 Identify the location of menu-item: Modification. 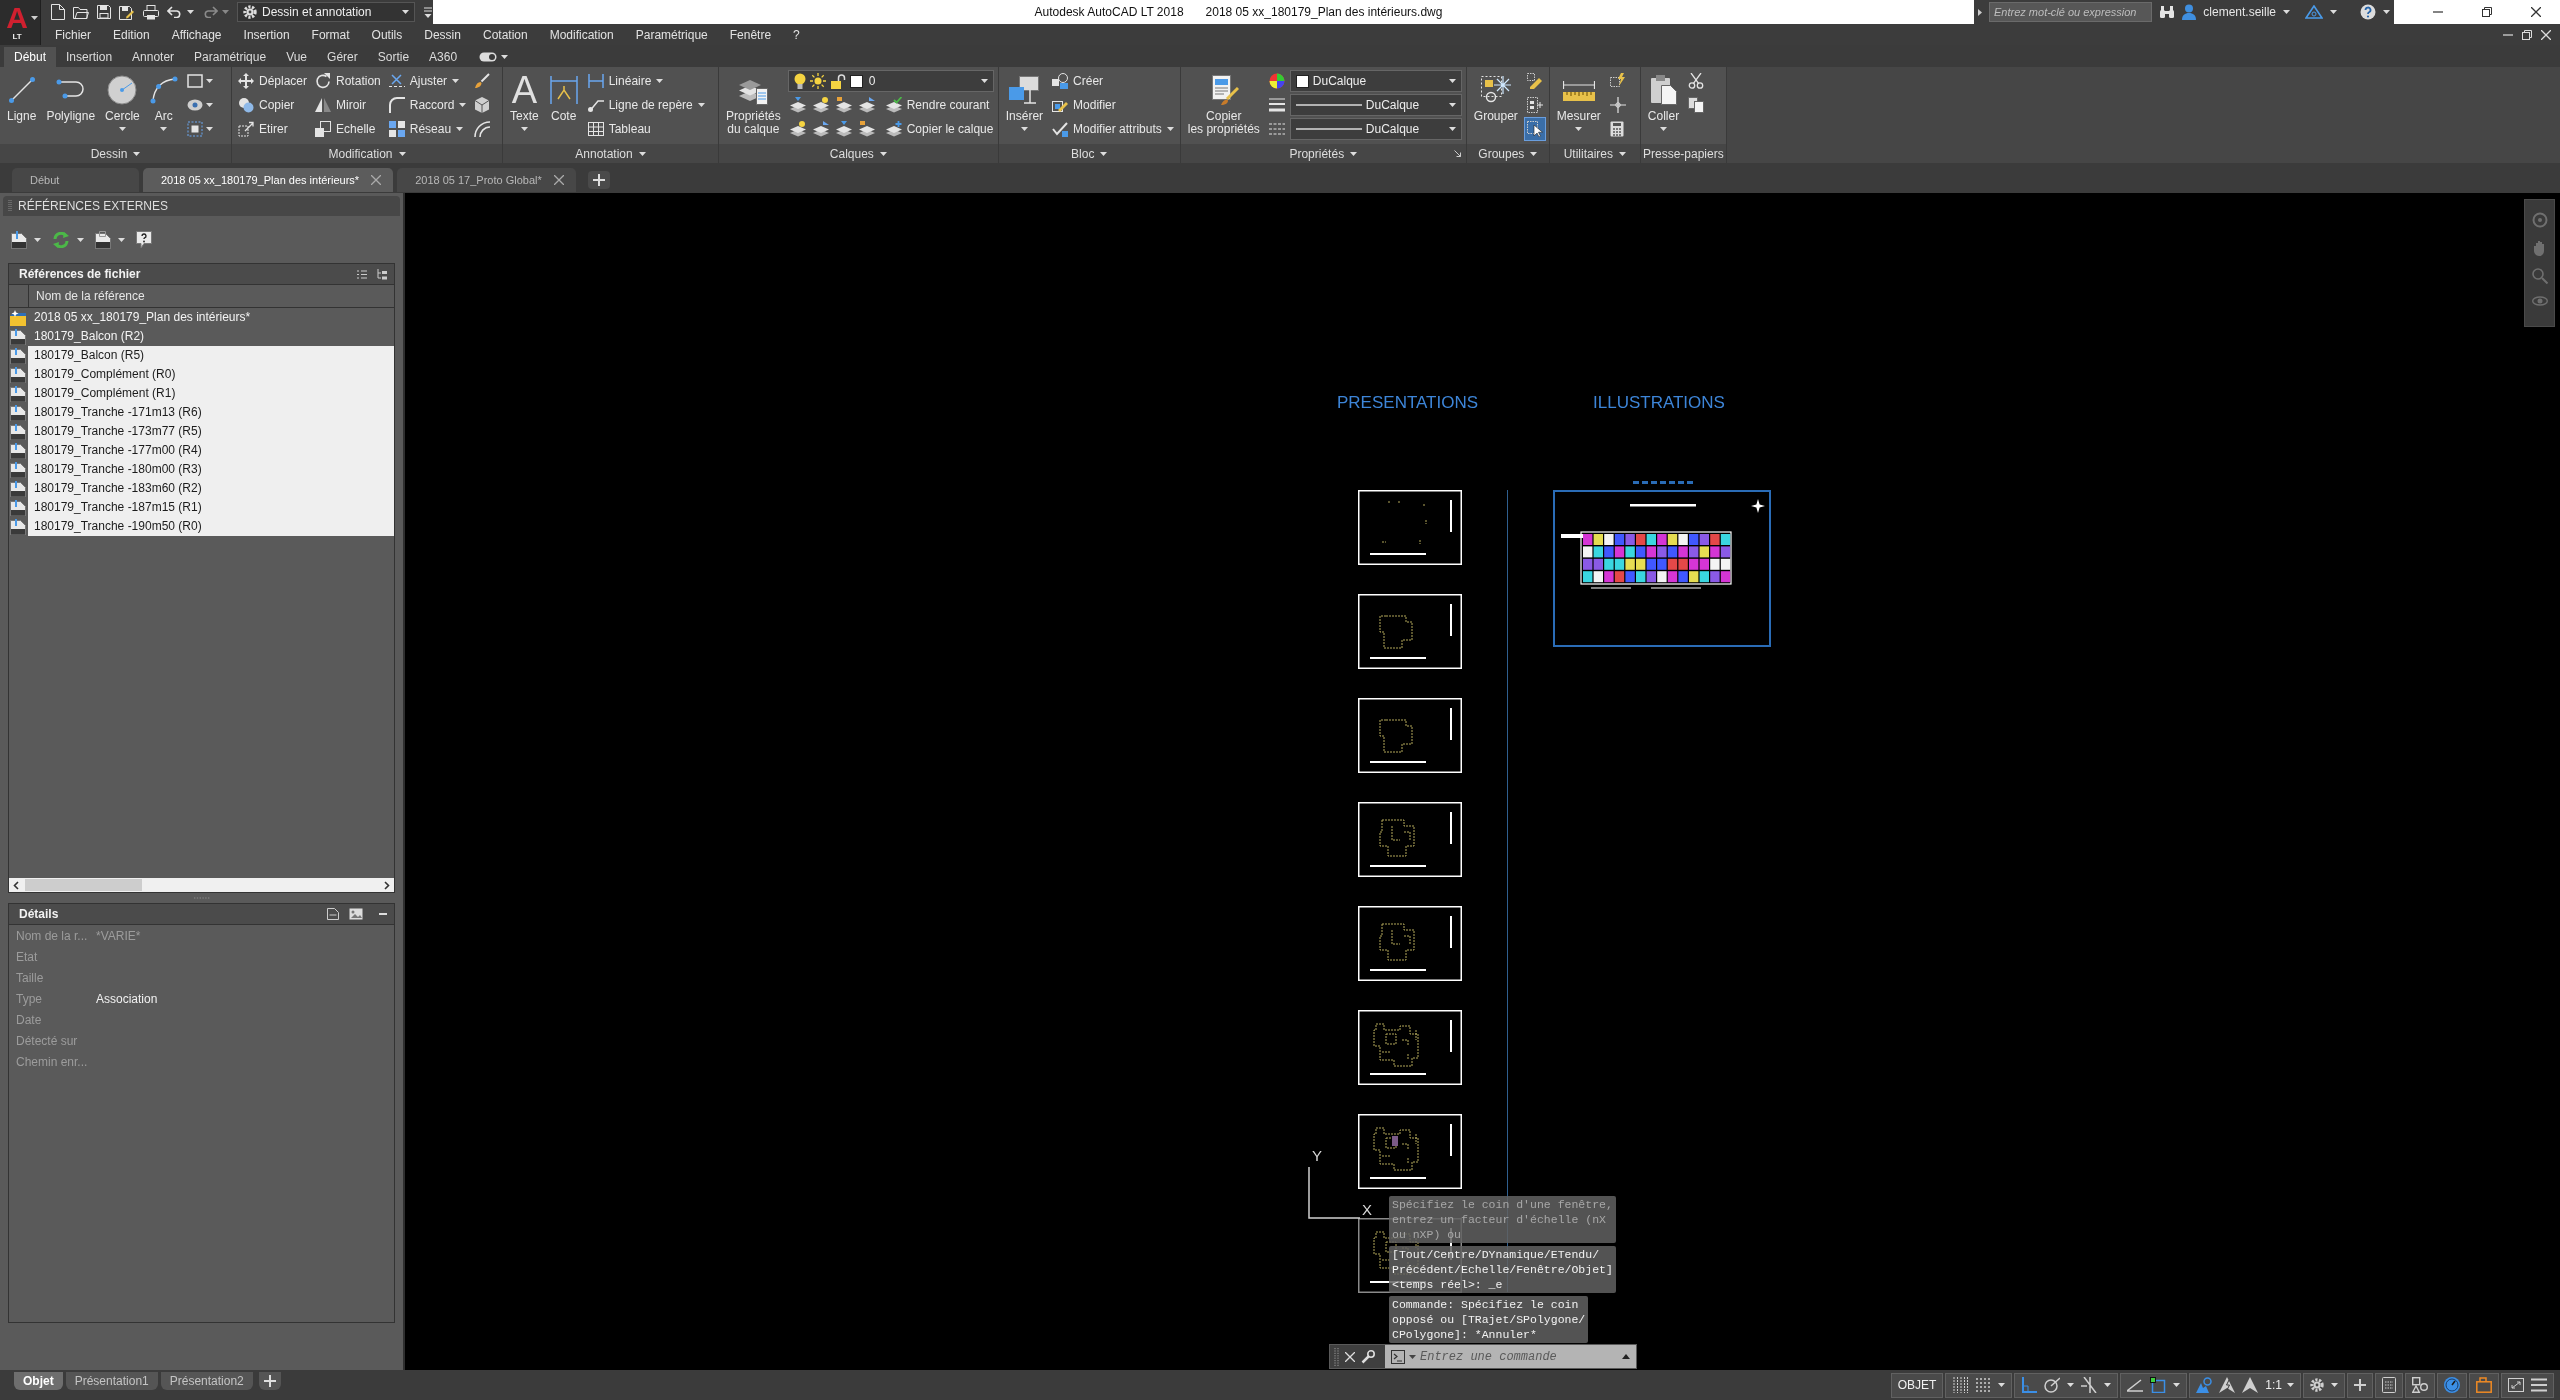
(581, 34).